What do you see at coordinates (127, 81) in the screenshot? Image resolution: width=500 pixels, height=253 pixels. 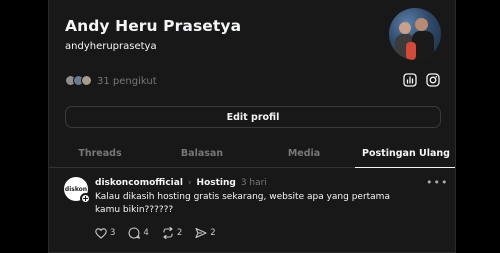 I see `followers-count: 31 pengikut` at bounding box center [127, 81].